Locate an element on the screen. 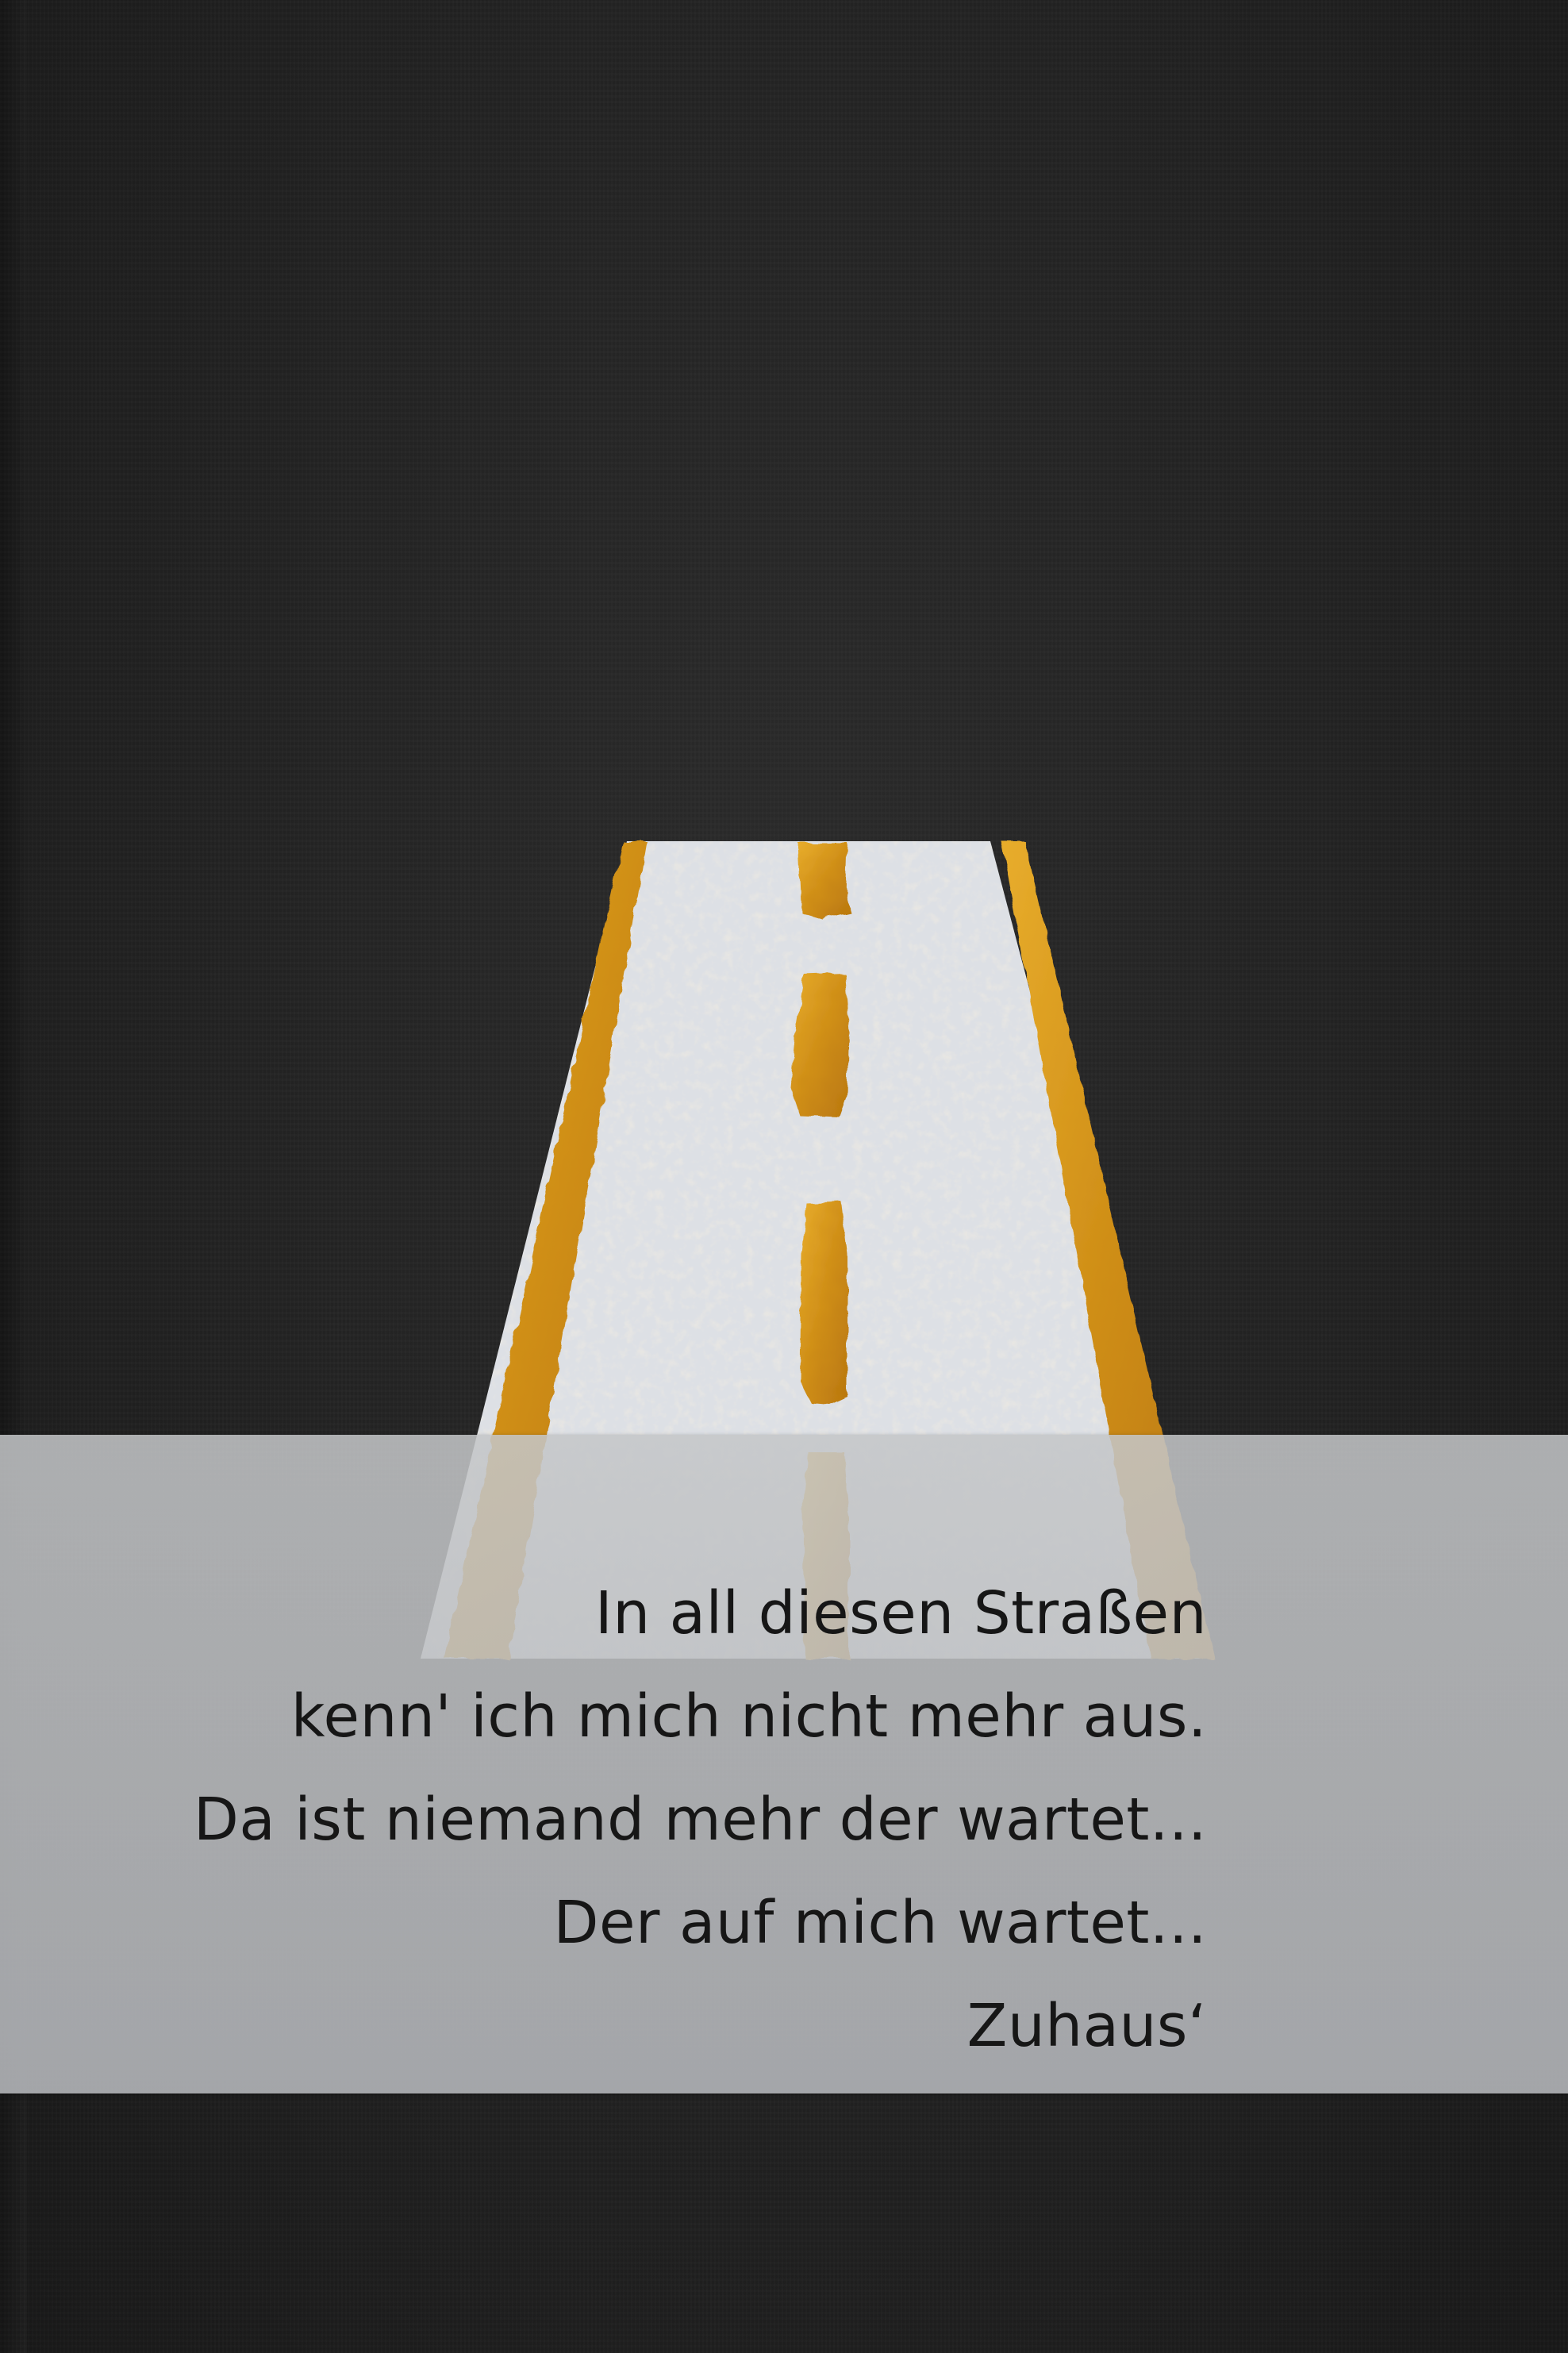  poem-line-1: In all diesen Straßen is located at coordinates (901, 1613).